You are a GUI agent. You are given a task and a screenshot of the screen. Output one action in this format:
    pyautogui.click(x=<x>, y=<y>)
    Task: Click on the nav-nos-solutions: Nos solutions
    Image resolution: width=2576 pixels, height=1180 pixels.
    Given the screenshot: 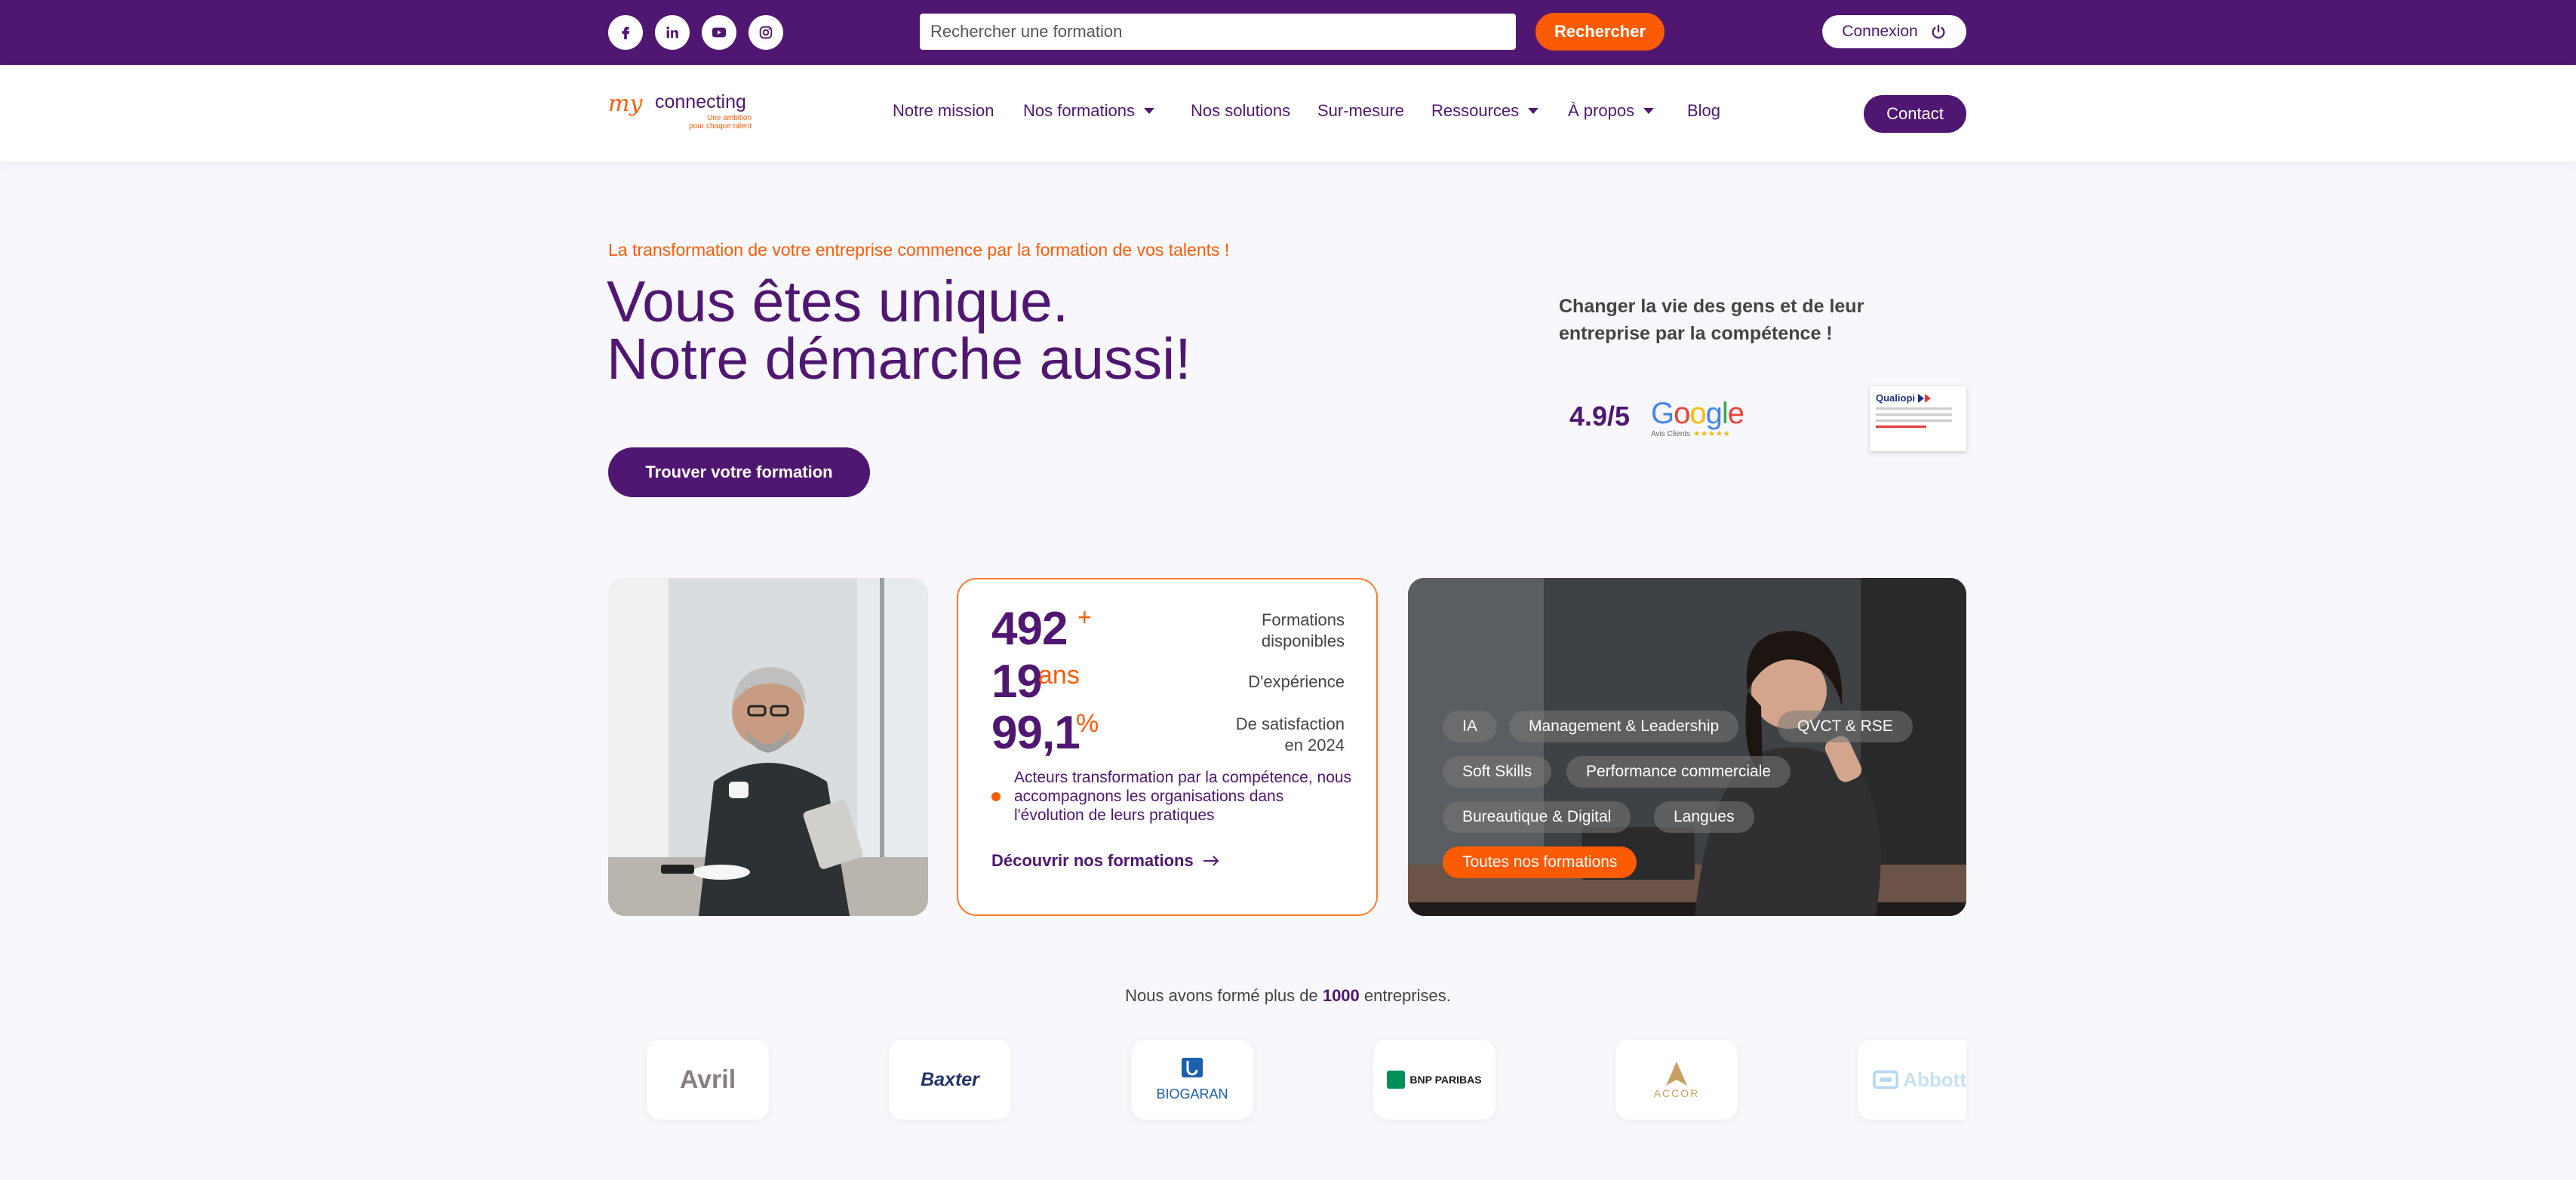 What is the action you would take?
    pyautogui.click(x=1240, y=111)
    